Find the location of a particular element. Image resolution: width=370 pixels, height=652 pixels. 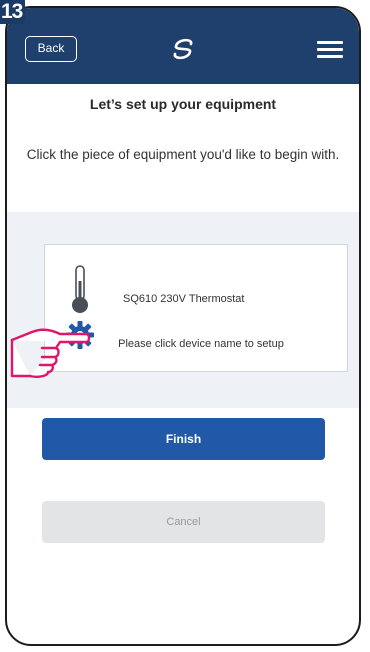

device-setup-hint: Please click device name to setup is located at coordinates (201, 344).